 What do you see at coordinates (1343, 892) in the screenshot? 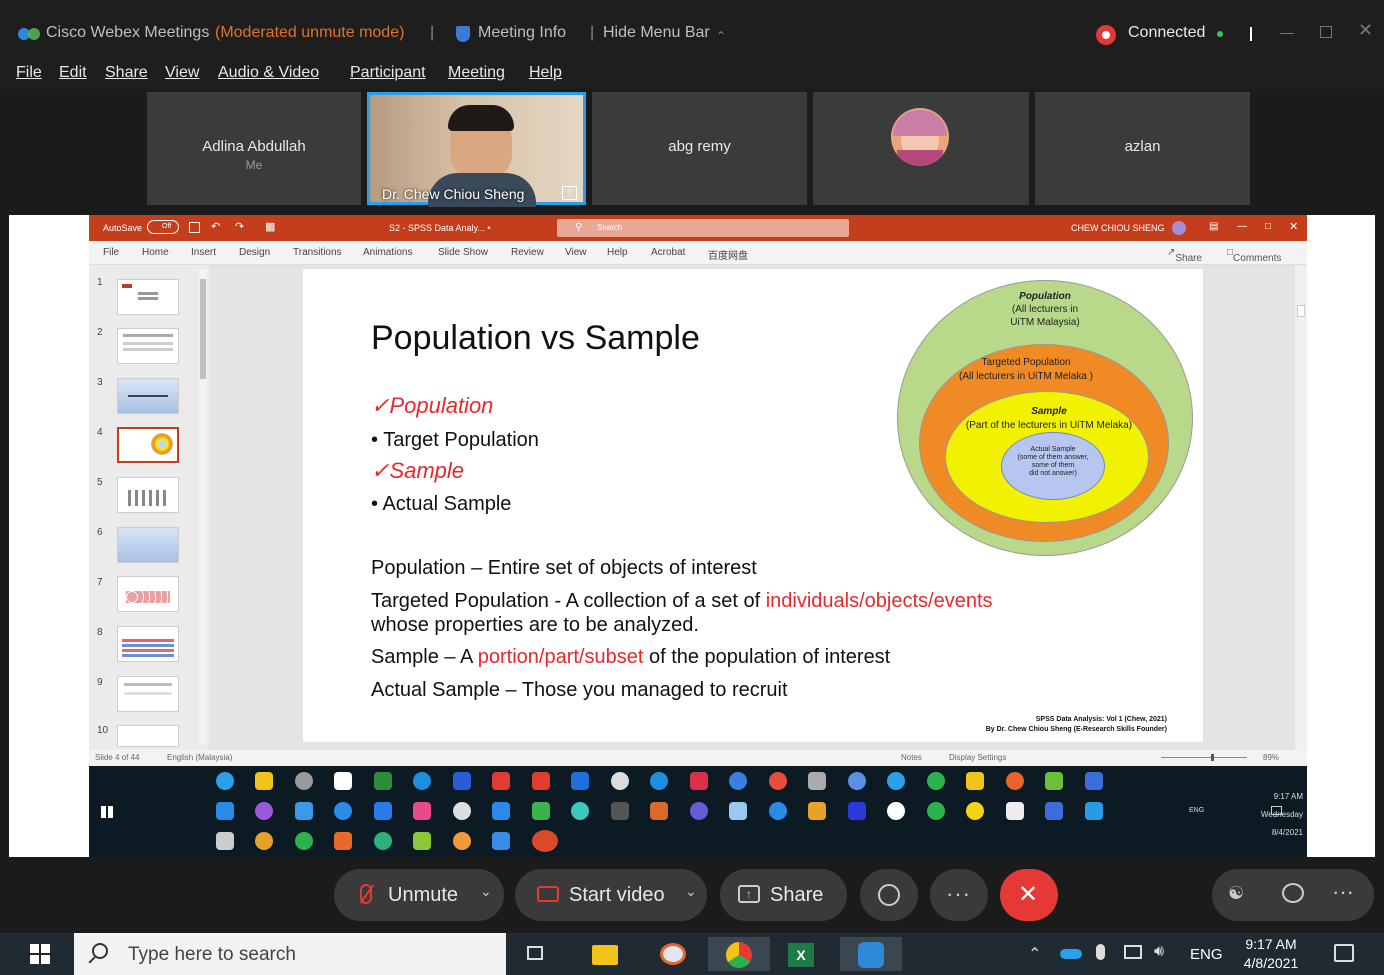
I see `more-panels-icon: ···` at bounding box center [1343, 892].